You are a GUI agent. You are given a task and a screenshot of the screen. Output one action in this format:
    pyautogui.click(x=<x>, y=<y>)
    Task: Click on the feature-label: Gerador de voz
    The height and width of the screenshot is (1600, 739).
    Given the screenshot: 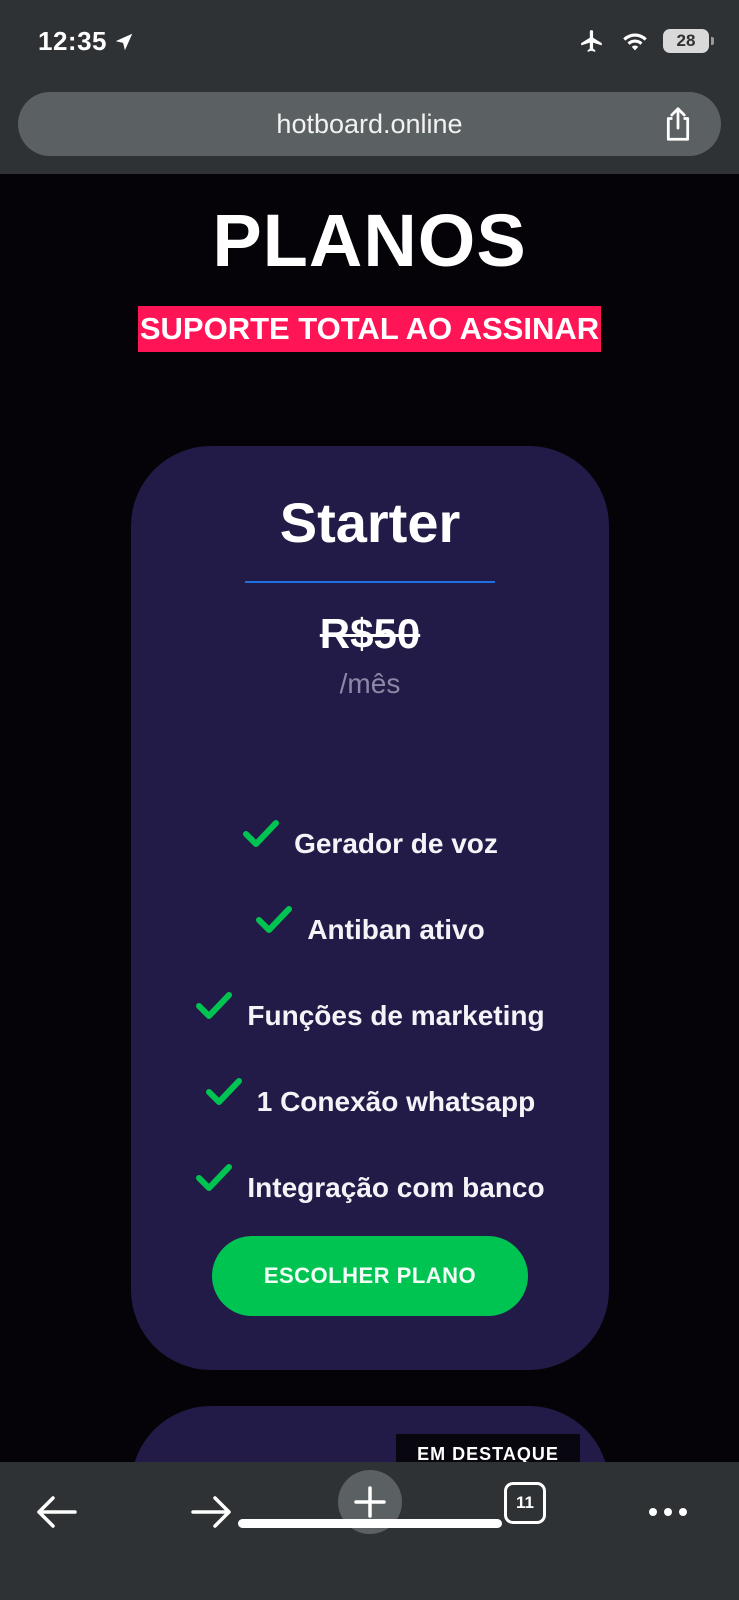 What is the action you would take?
    pyautogui.click(x=396, y=843)
    